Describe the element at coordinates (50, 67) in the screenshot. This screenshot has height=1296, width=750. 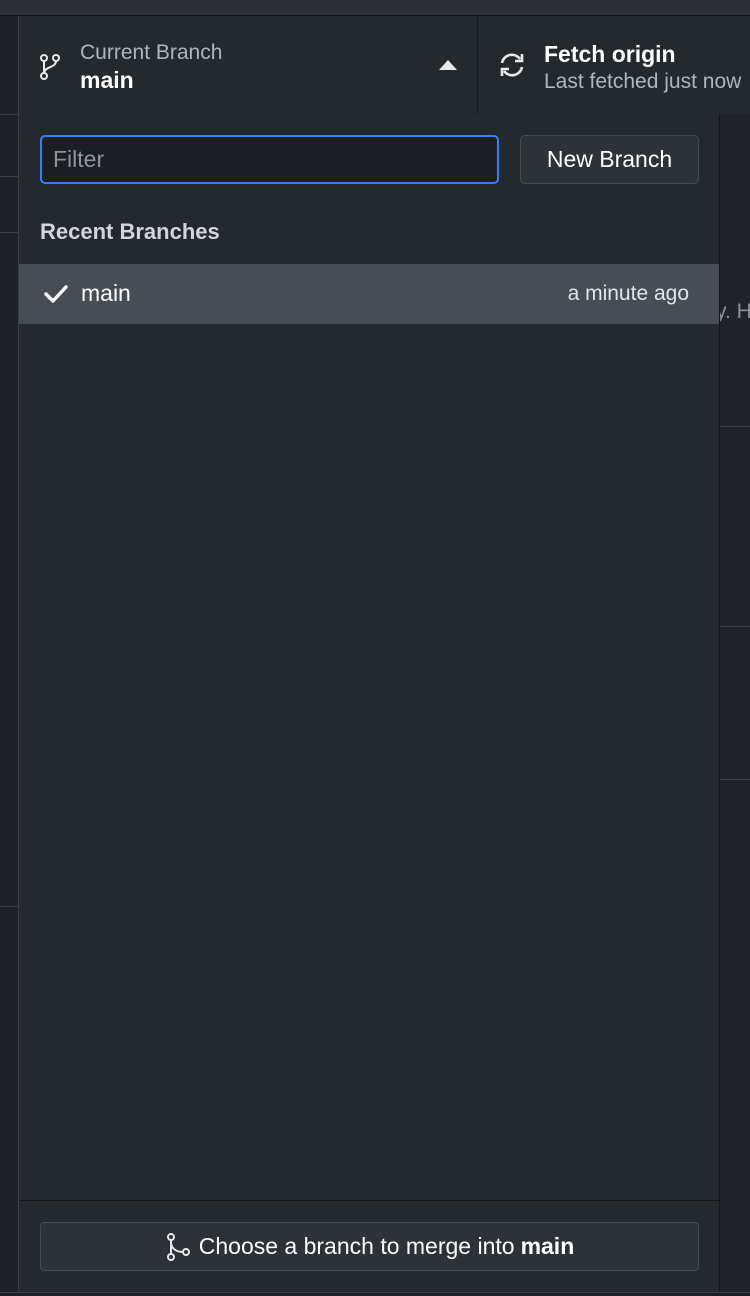
I see `git-branch-icon` at that location.